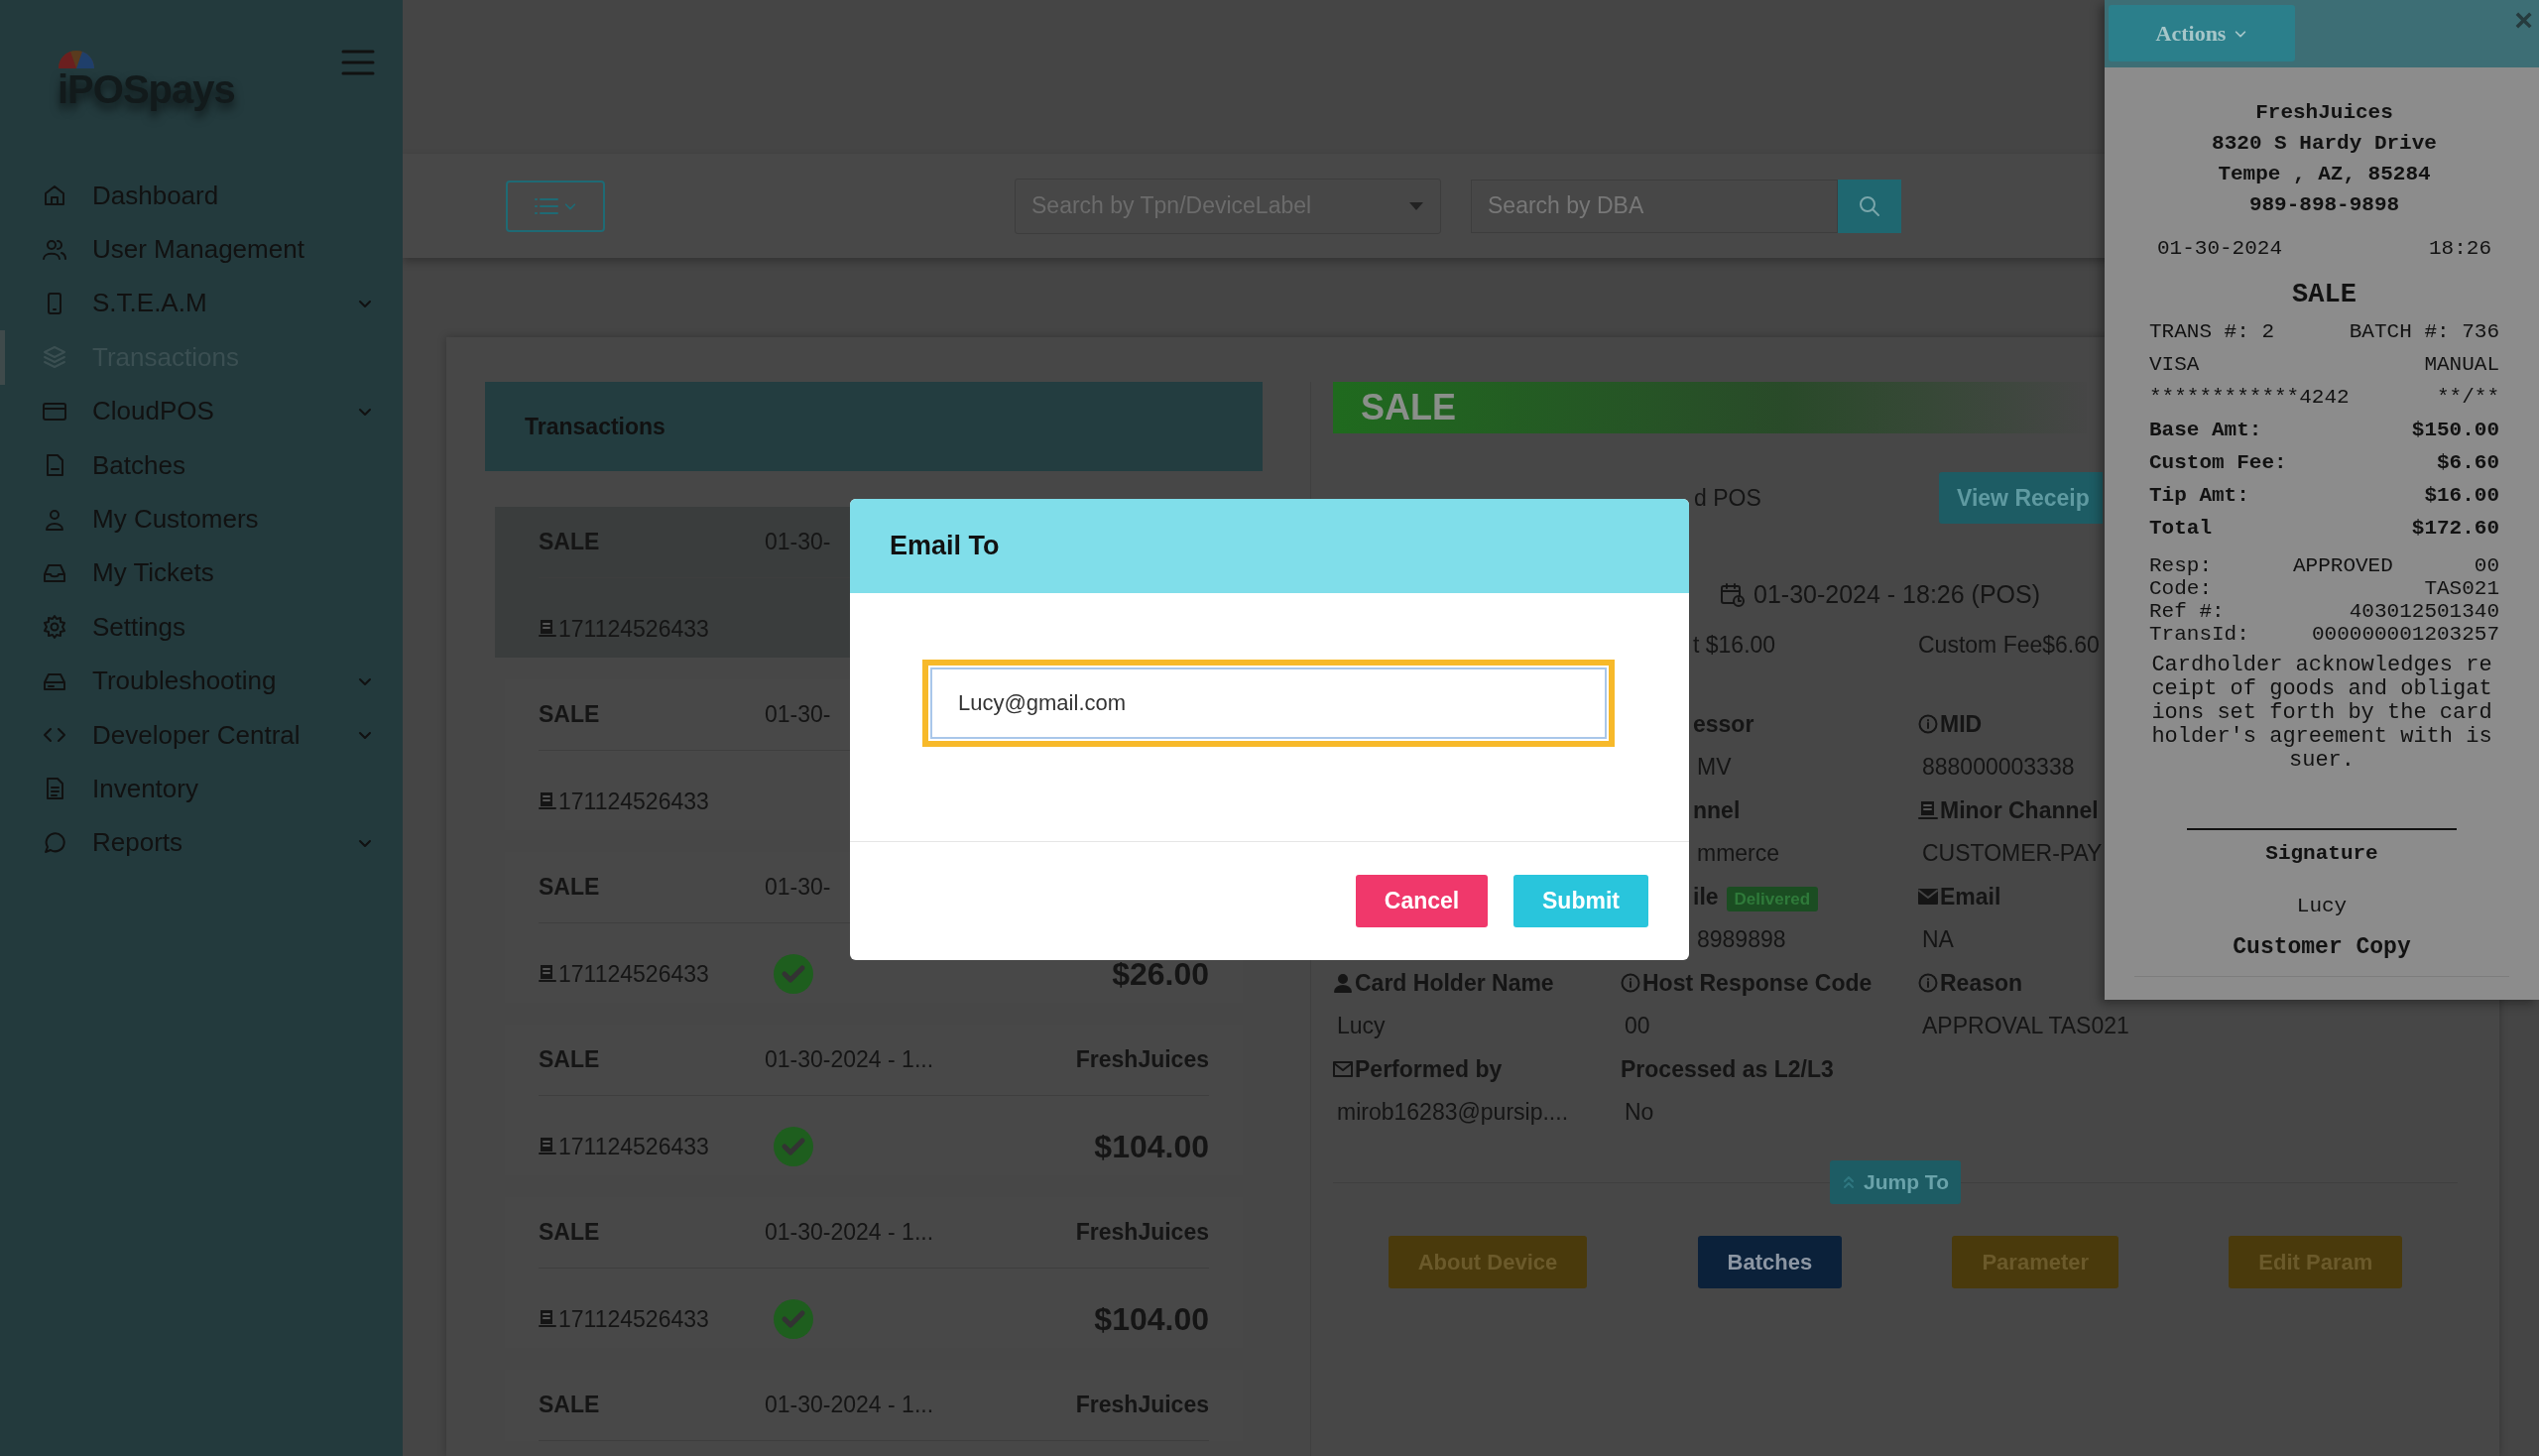 This screenshot has width=2539, height=1456. I want to click on menu-icon, so click(358, 62).